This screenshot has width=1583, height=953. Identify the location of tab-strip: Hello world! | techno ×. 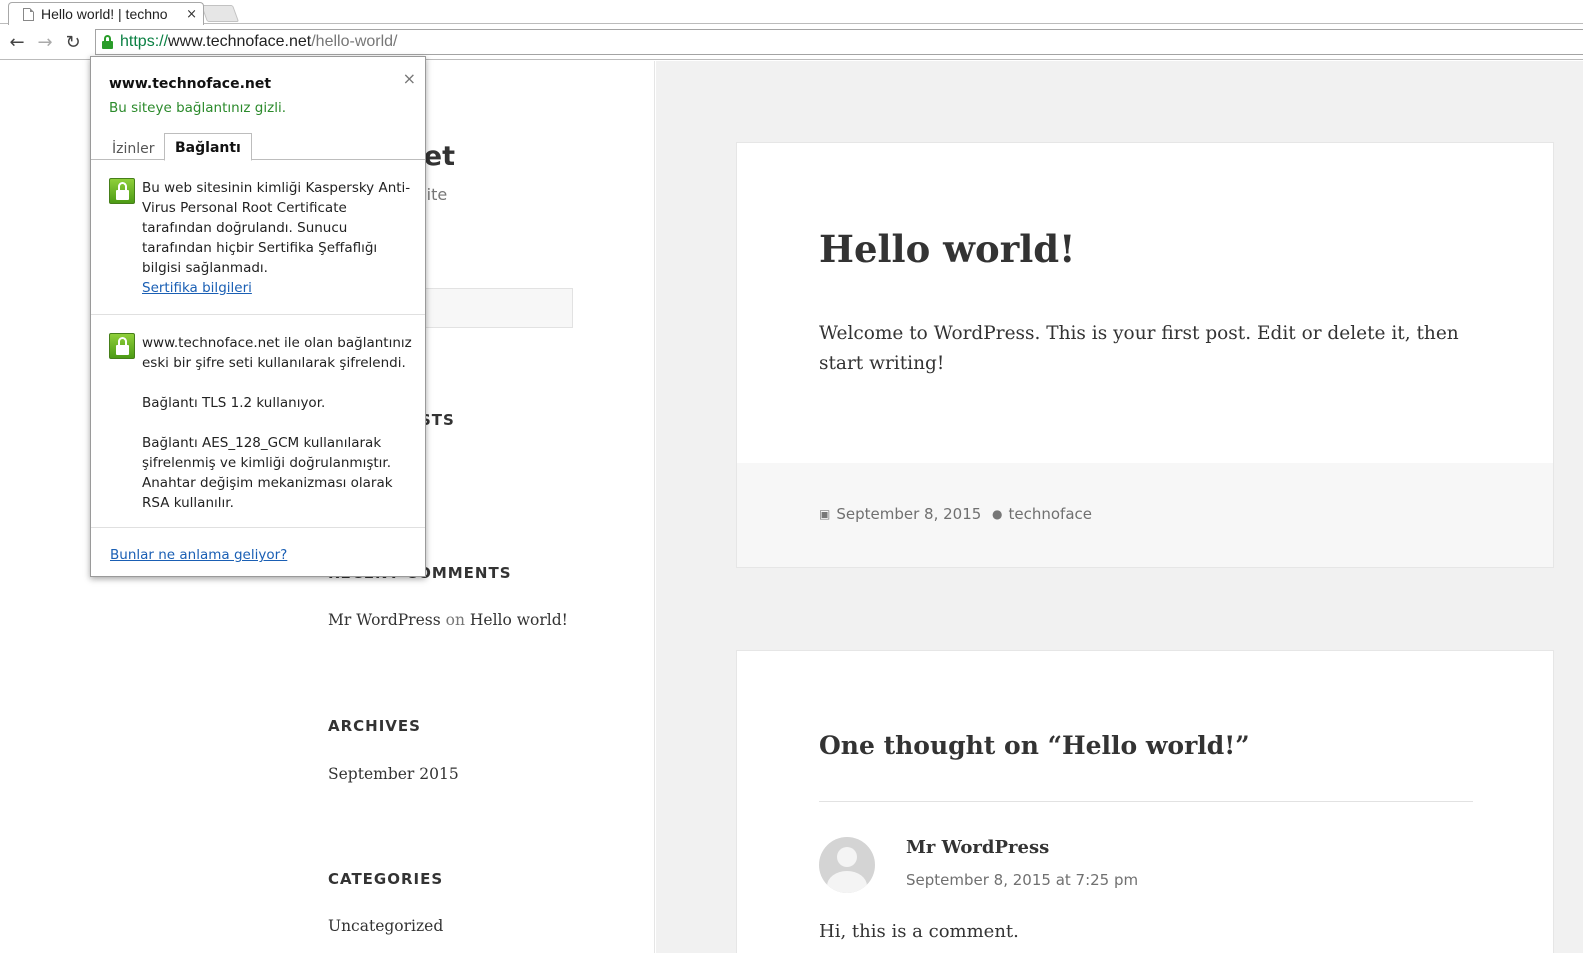
(791, 12).